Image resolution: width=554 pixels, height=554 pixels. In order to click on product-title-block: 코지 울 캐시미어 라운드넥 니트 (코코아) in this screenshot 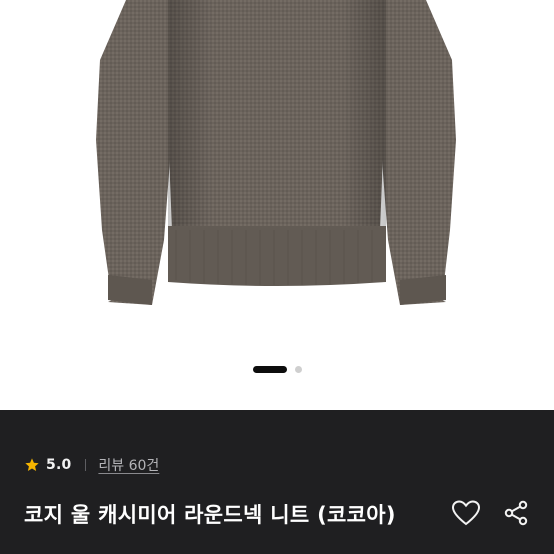, I will do `click(229, 525)`.